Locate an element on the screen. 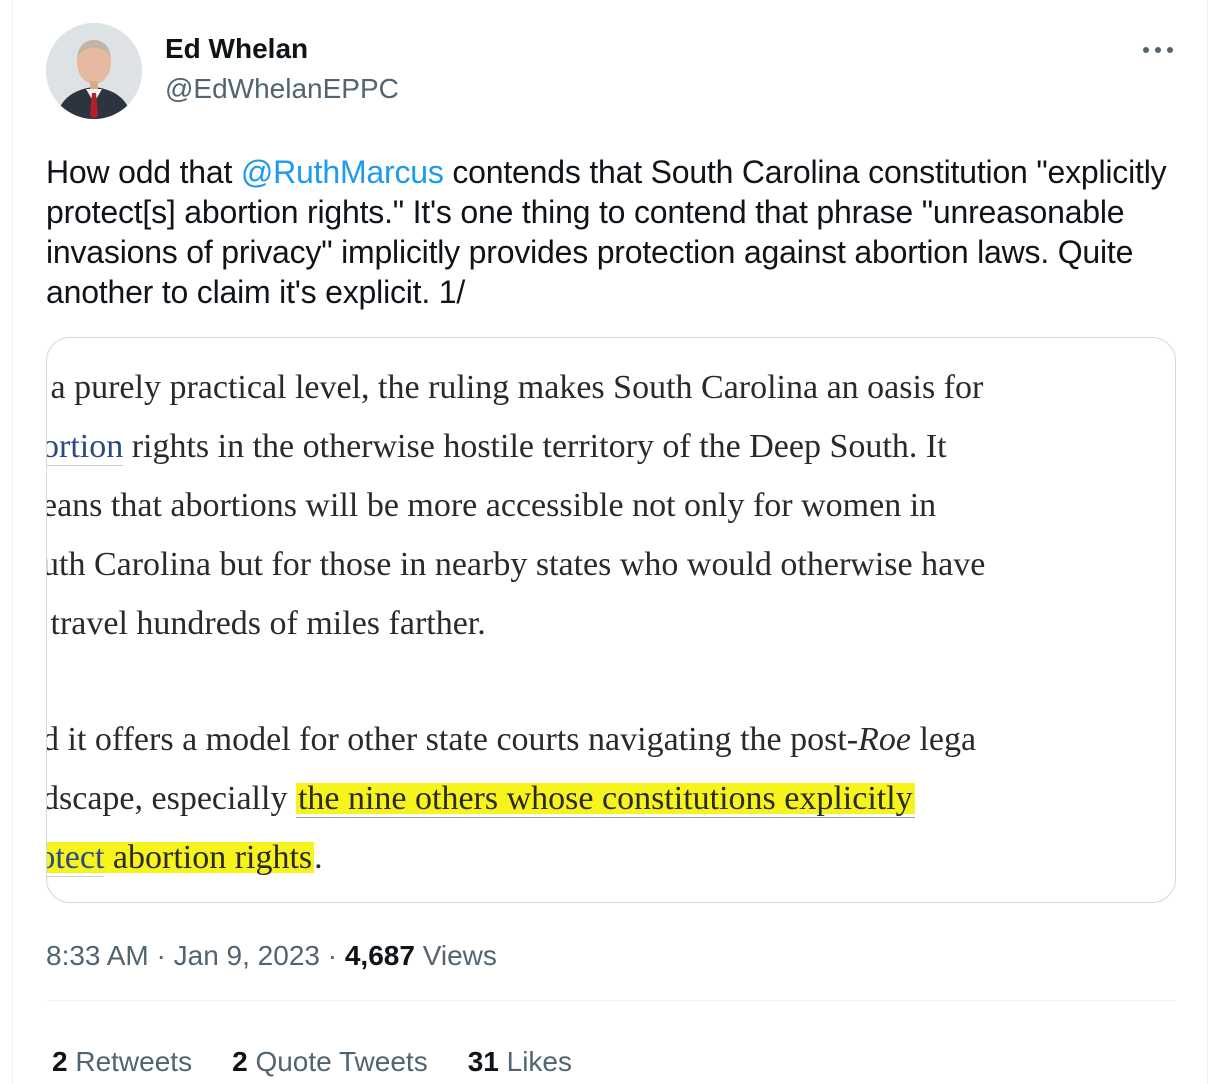 This screenshot has height=1084, width=1226. excerpt-italic: Roe is located at coordinates (884, 739).